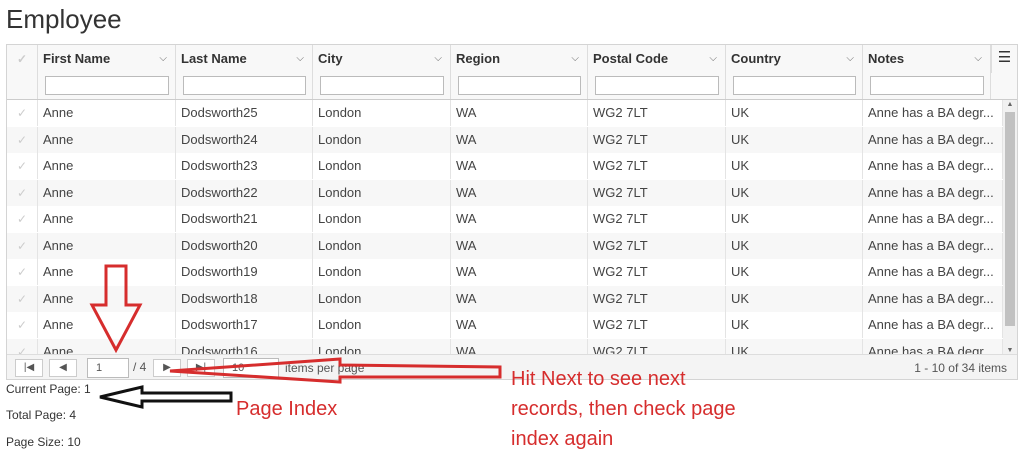 The image size is (1024, 459). Describe the element at coordinates (562, 439) in the screenshot. I see `hit-next-annotation-line3: index again` at that location.